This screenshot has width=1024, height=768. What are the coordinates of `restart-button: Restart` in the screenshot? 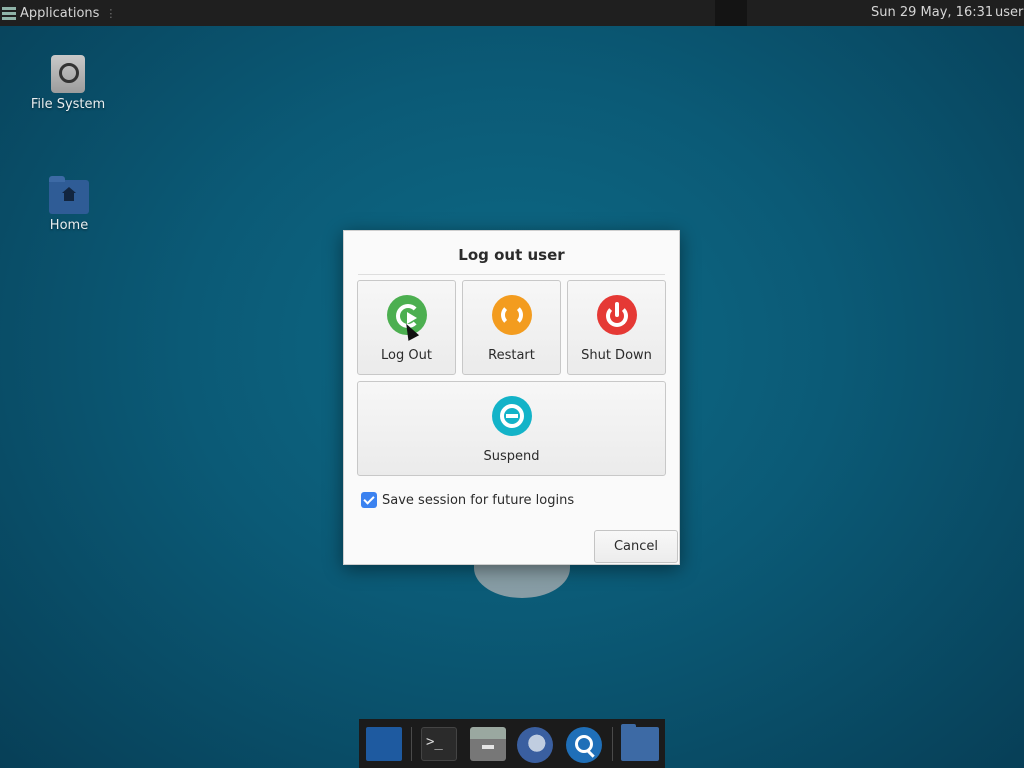 It's located at (511, 327).